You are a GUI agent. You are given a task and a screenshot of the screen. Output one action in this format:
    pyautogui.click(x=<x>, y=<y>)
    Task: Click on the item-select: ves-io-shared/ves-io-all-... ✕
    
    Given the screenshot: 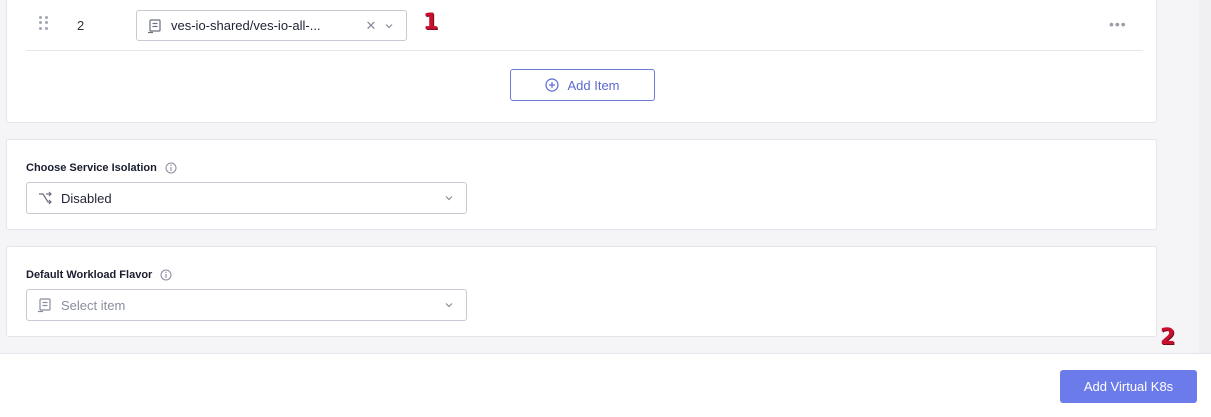 What is the action you would take?
    pyautogui.click(x=271, y=25)
    